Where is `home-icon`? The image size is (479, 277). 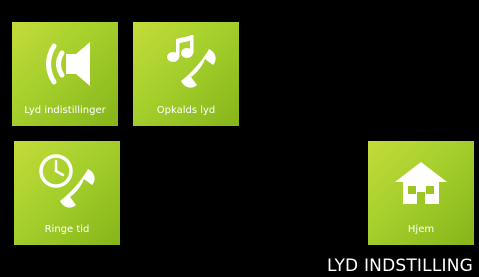
home-icon is located at coordinates (421, 183).